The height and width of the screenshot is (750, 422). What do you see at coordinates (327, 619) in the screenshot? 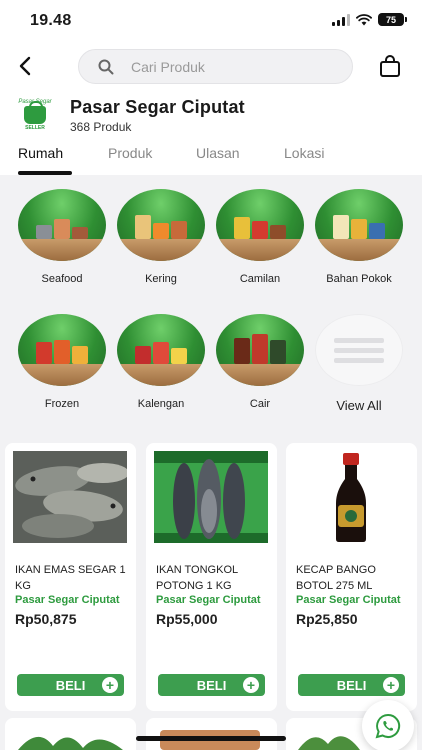
I see `product-price: Rp25,850` at bounding box center [327, 619].